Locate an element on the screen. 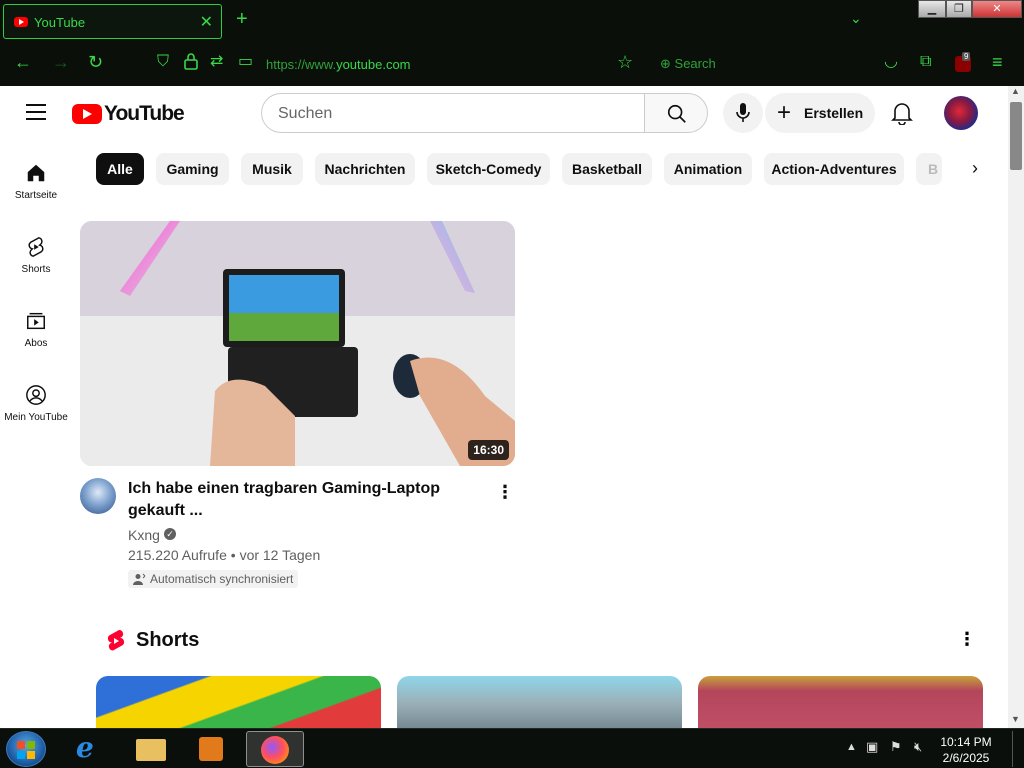 This screenshot has height=768, width=1024. tab-list-chevron-icon: ⌄ is located at coordinates (856, 18).